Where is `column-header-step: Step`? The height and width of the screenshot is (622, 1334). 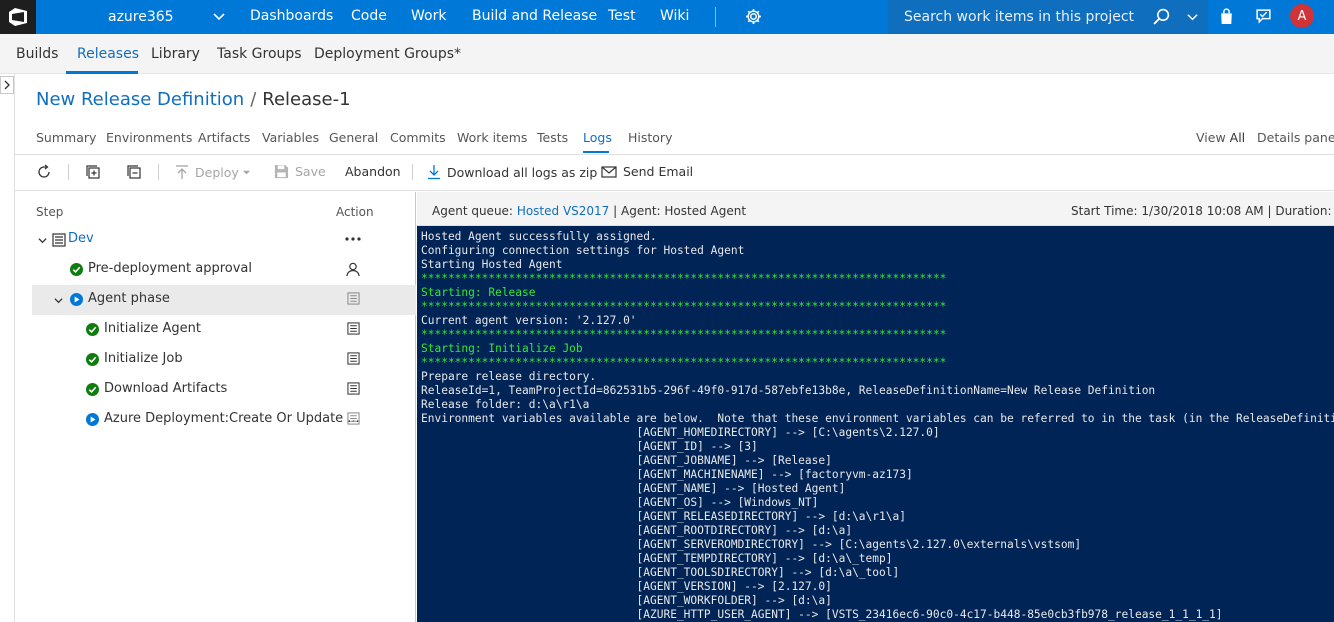 column-header-step: Step is located at coordinates (50, 212).